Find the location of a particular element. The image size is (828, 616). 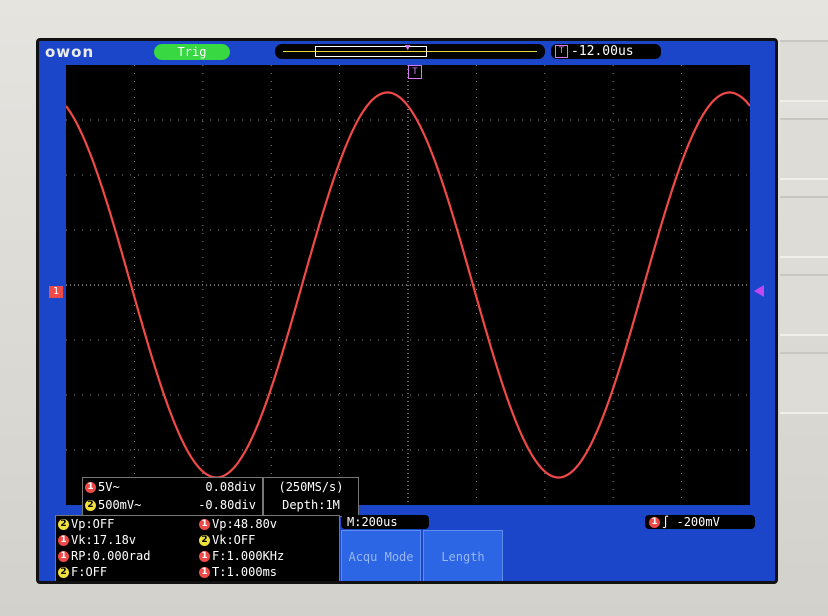

meas-text: Vp:48.80v is located at coordinates (245, 524).